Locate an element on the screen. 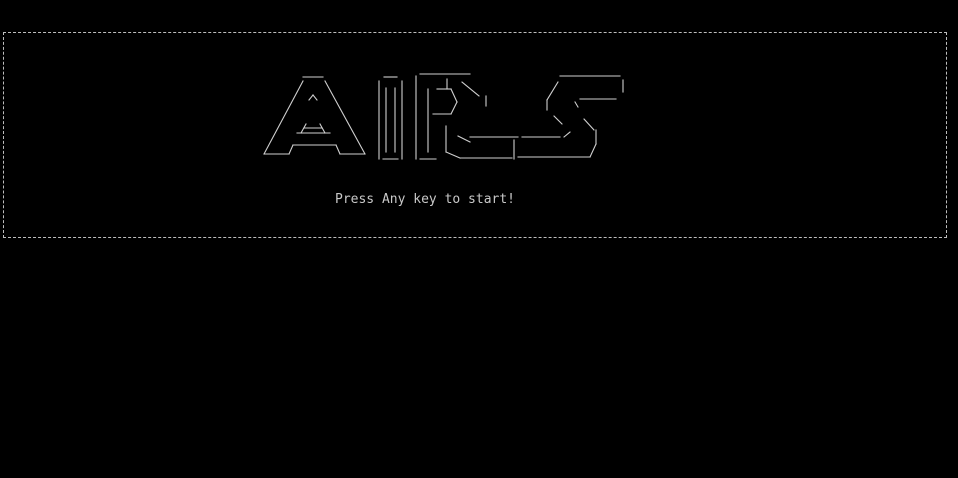 The image size is (958, 478). airs-logo is located at coordinates (450, 113).